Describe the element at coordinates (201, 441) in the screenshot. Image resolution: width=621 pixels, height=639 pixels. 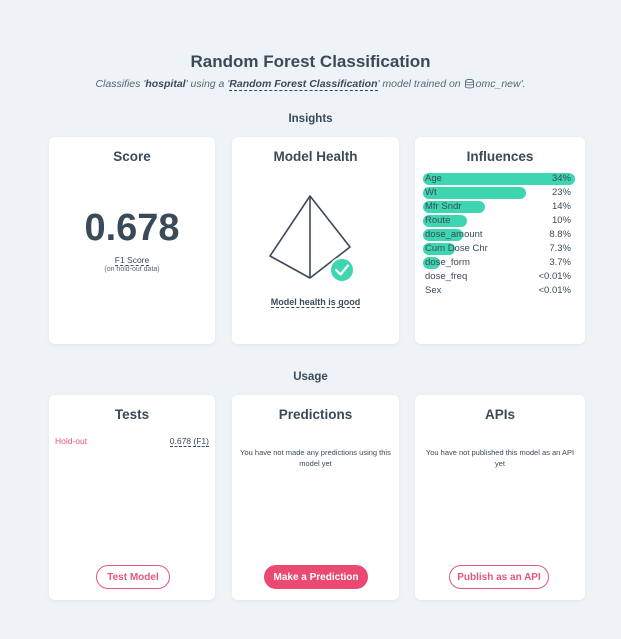
I see `test-holdout-metric: (F1)` at that location.